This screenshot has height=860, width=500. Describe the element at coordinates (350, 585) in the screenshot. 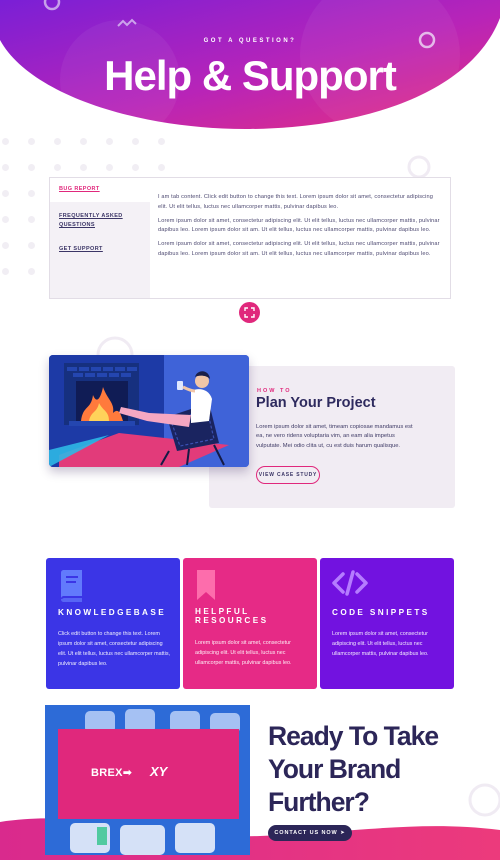

I see `code-icon` at that location.